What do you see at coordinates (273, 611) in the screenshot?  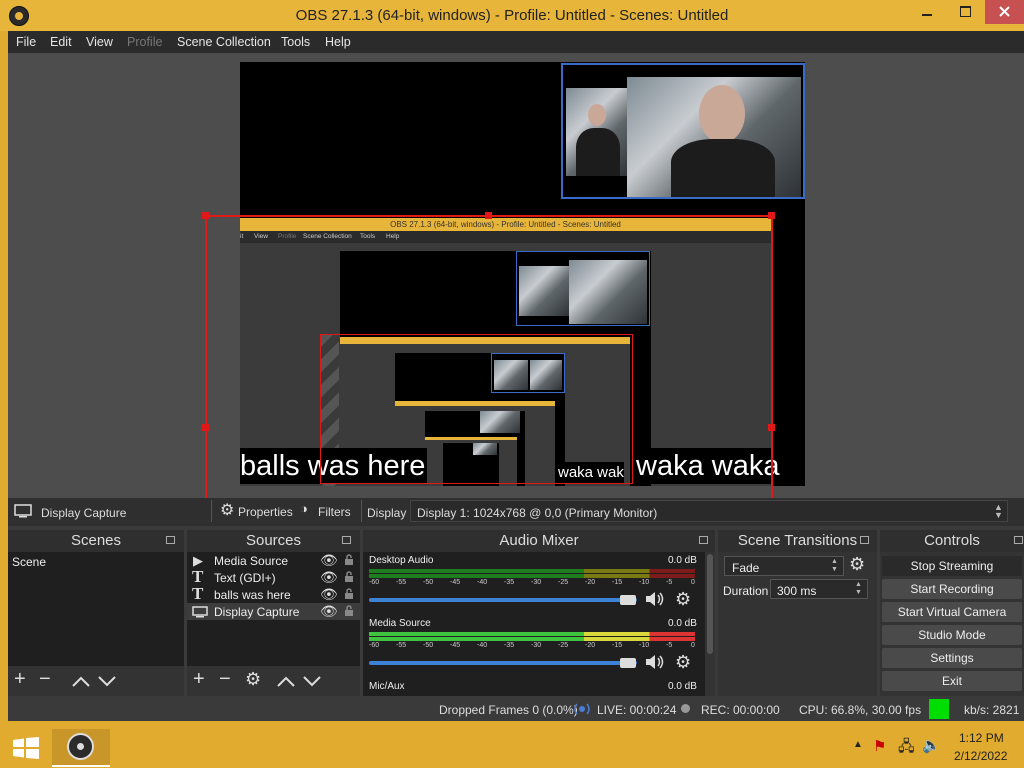 I see `source-item-display-capture: Display Capture 👁` at bounding box center [273, 611].